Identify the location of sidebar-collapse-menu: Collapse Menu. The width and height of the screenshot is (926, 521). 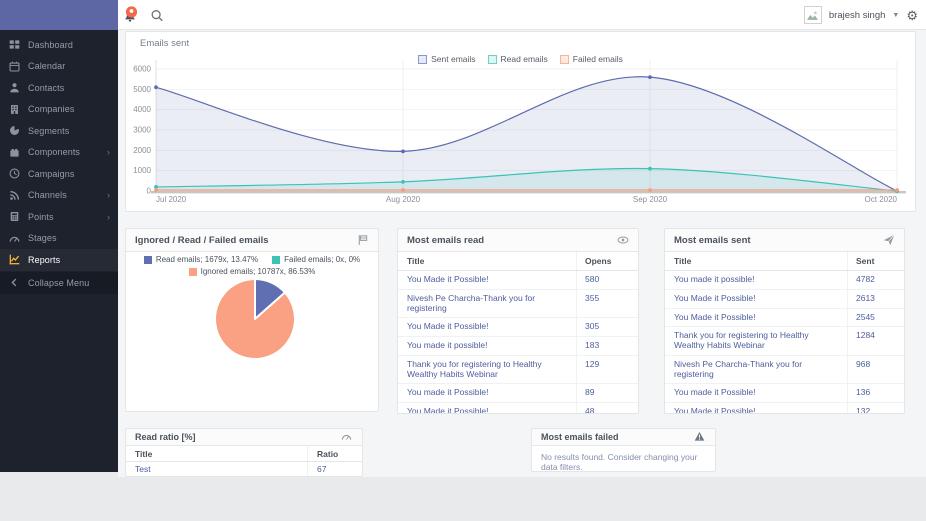
(59, 282).